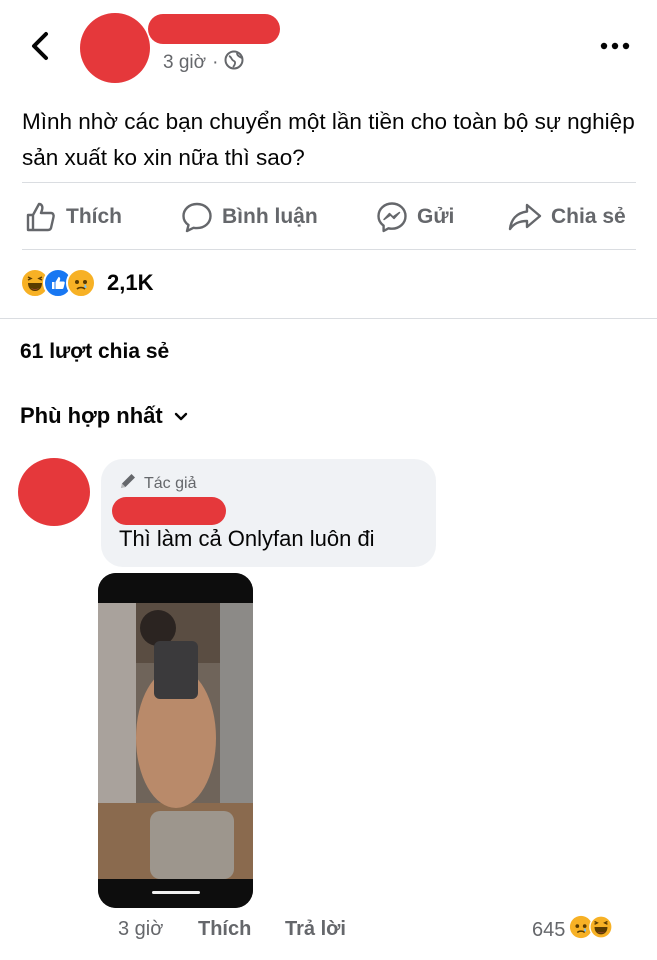 The width and height of the screenshot is (657, 960). What do you see at coordinates (234, 63) in the screenshot?
I see `globe-icon` at bounding box center [234, 63].